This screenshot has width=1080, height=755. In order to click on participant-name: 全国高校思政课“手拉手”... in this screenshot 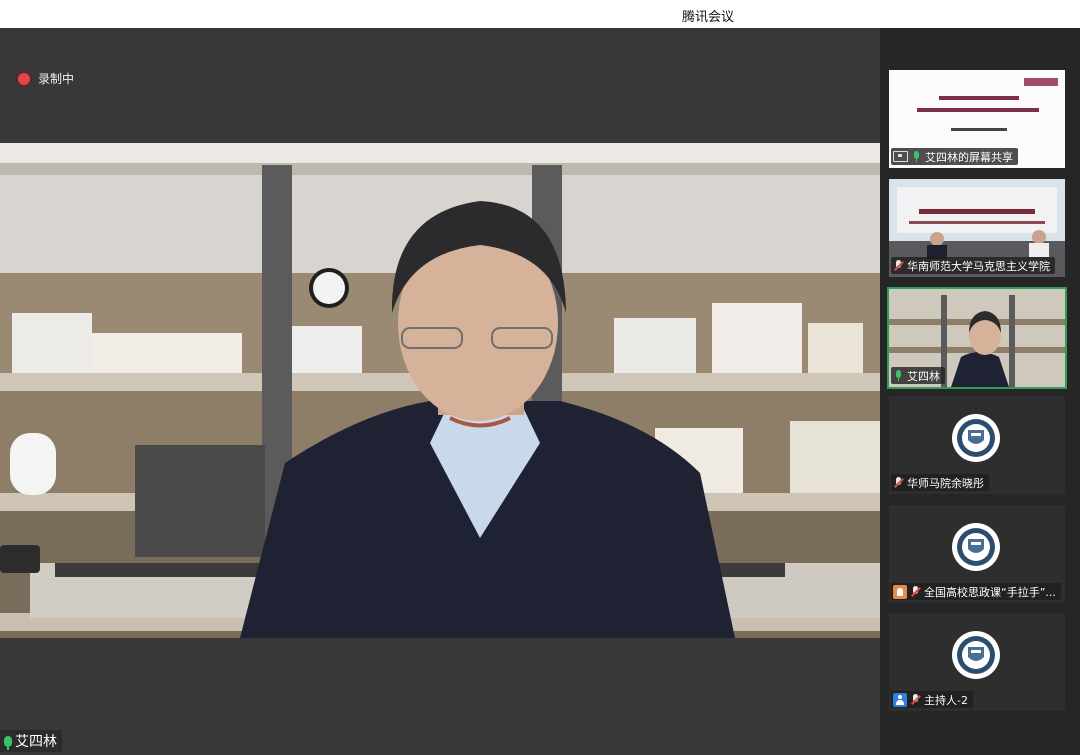, I will do `click(990, 592)`.